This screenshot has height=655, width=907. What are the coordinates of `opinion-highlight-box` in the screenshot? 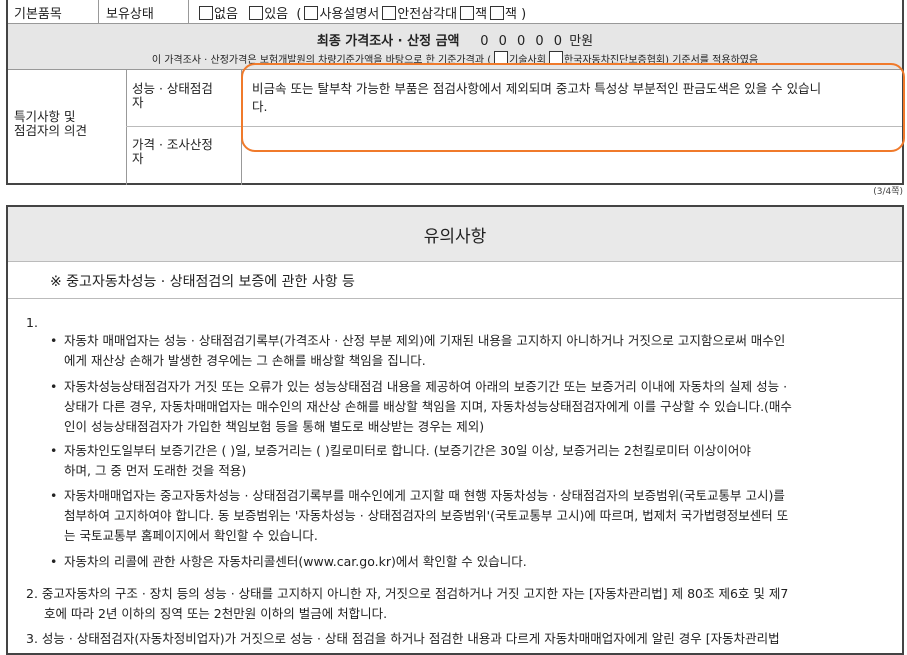 It's located at (573, 107).